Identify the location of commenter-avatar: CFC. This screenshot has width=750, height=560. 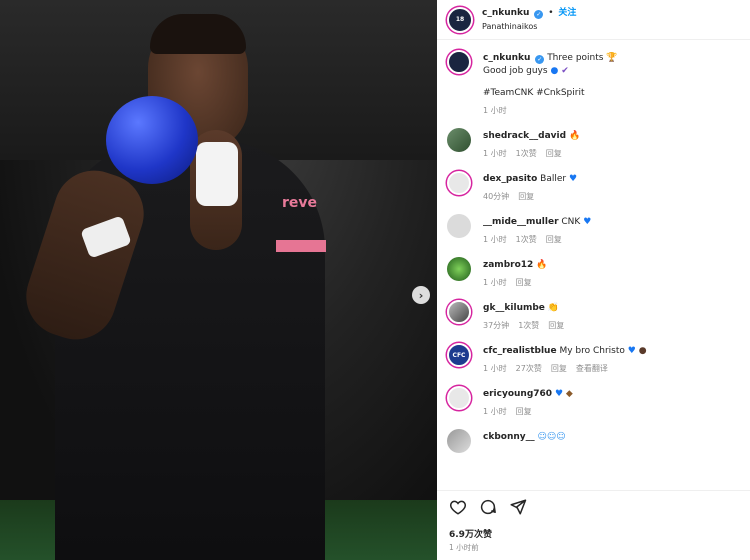
(459, 355).